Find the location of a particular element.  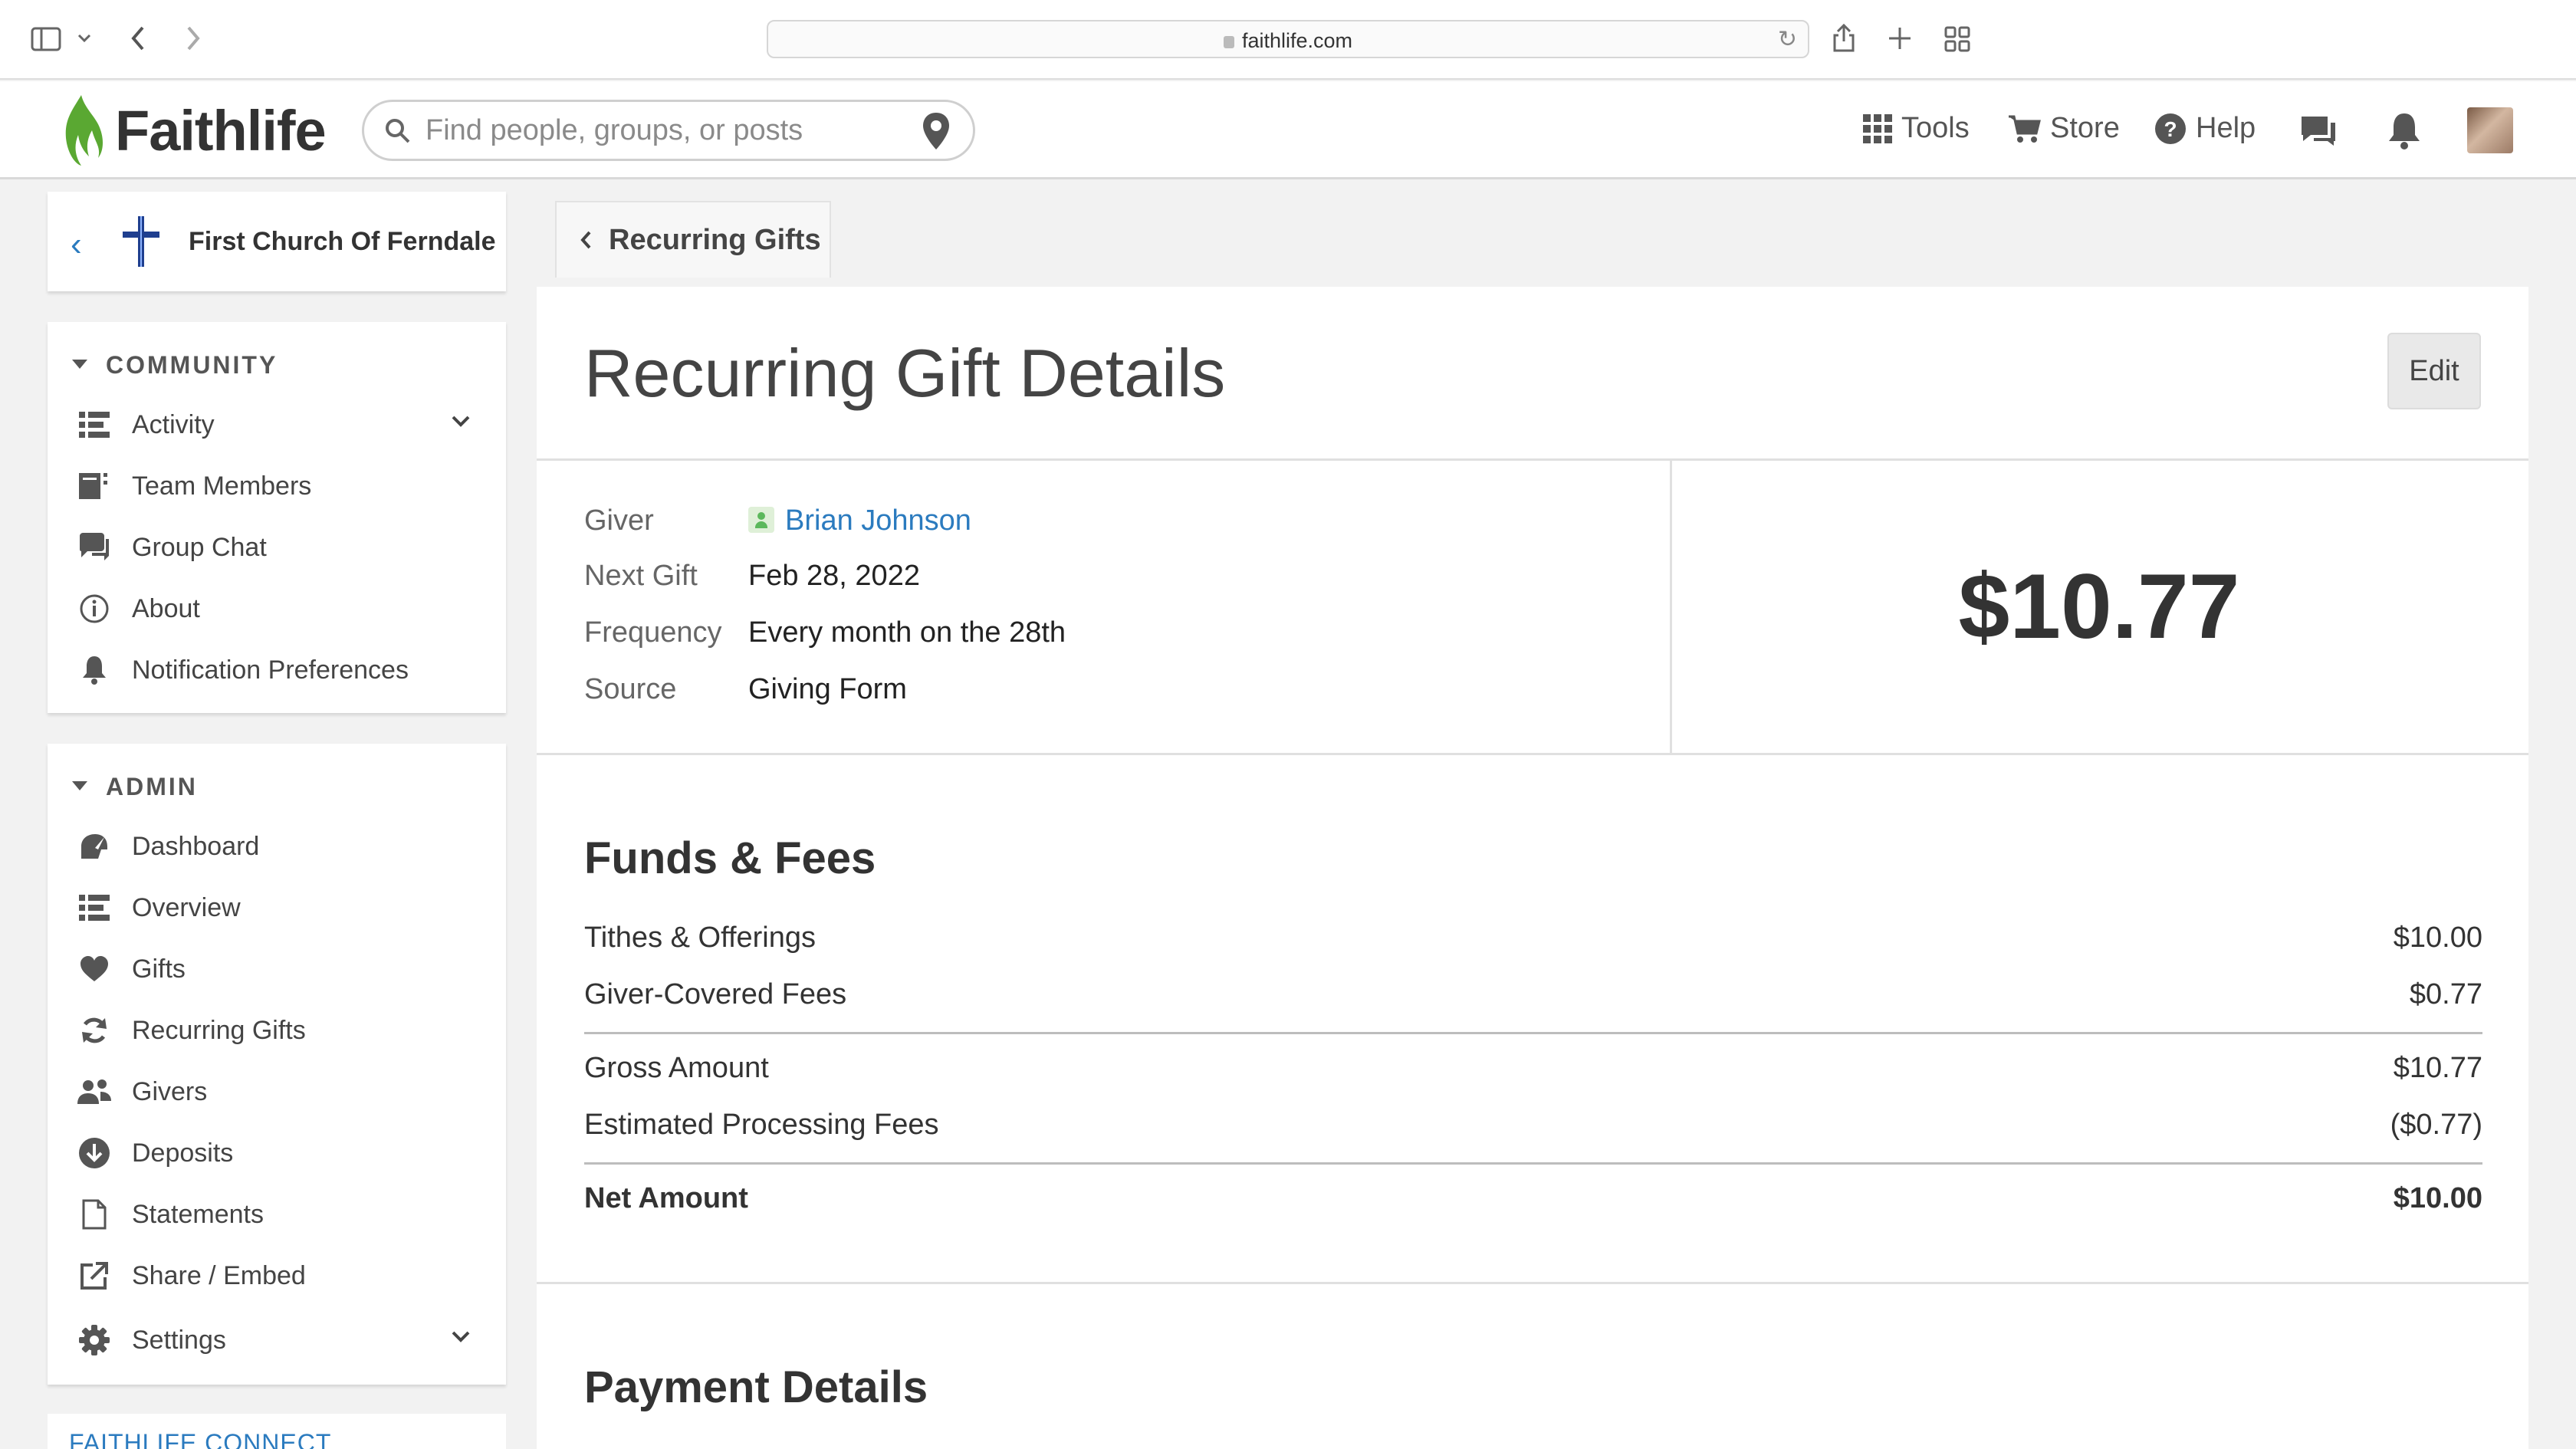

sidebar-item-deposits: Deposits is located at coordinates (282, 1153).